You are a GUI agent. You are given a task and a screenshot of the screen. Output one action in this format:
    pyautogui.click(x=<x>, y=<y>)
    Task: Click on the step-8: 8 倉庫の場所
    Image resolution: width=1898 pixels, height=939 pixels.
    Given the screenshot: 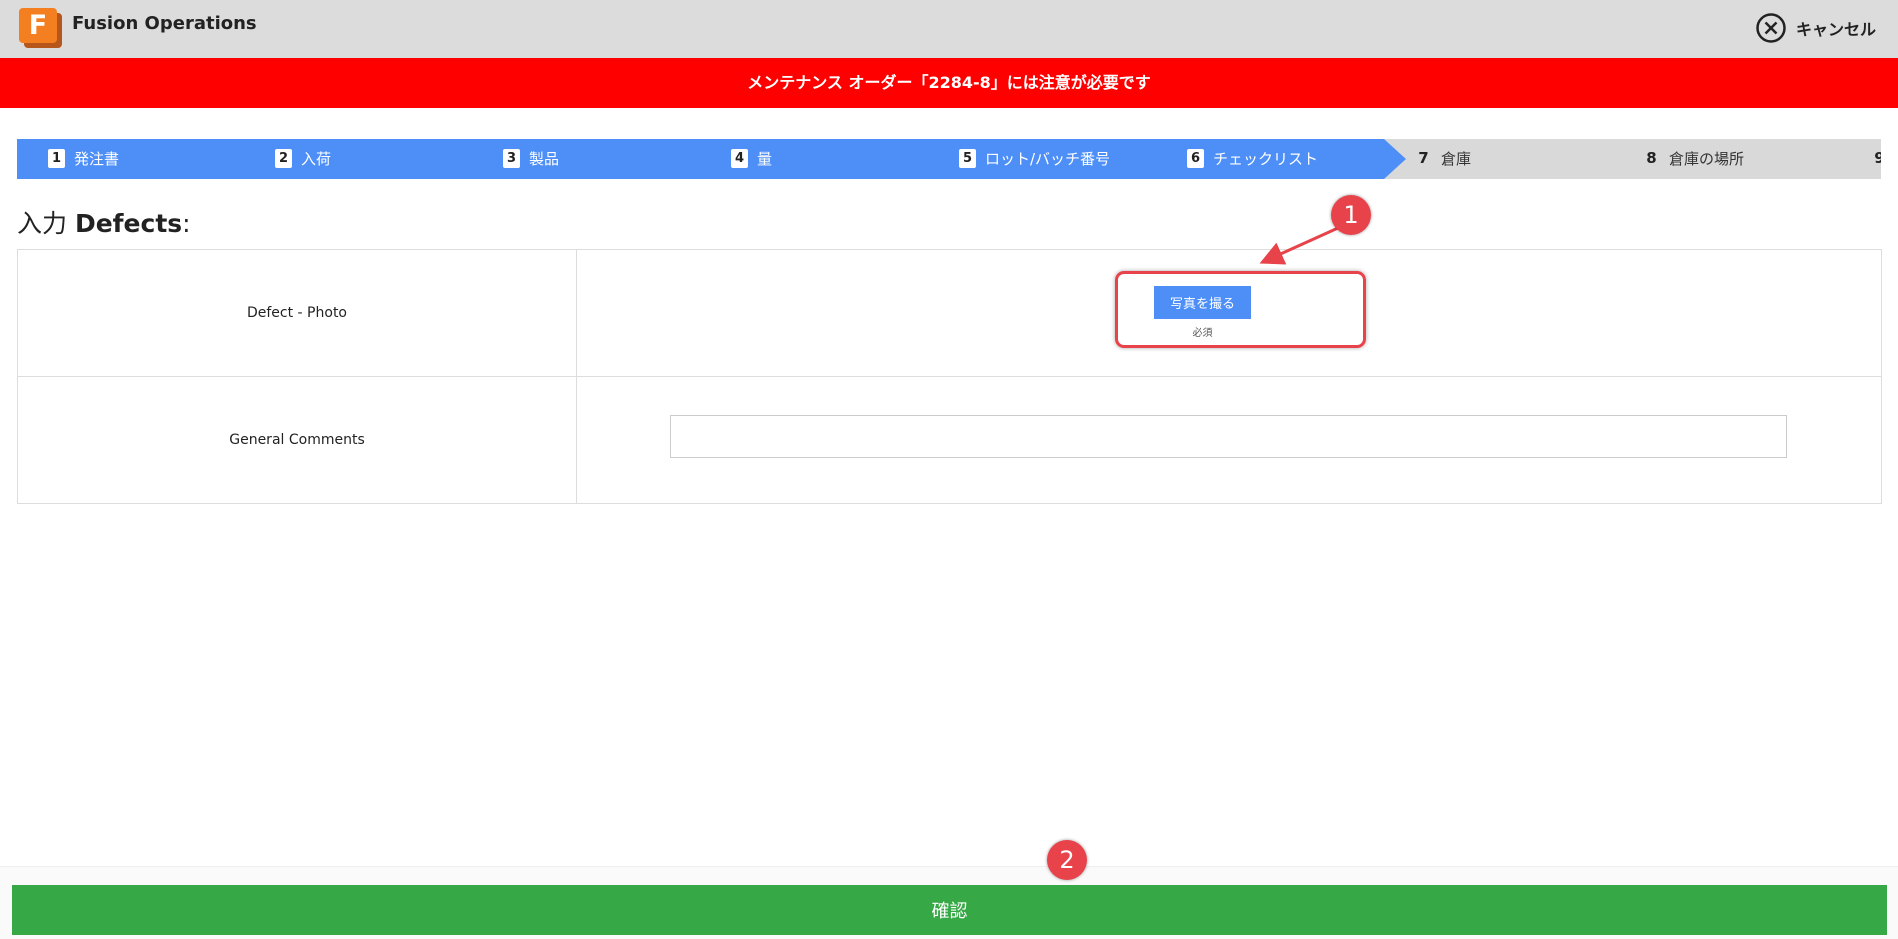 What is the action you would take?
    pyautogui.click(x=1739, y=159)
    